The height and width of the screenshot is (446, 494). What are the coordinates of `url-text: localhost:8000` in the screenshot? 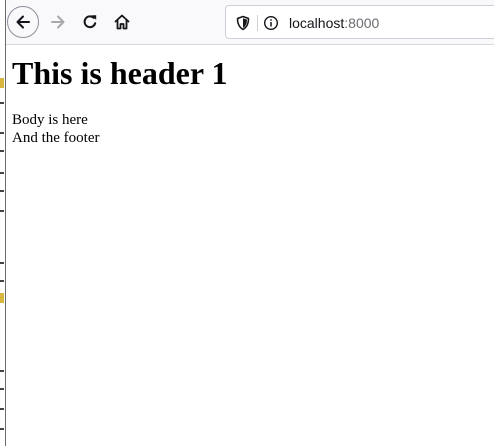 It's located at (334, 23).